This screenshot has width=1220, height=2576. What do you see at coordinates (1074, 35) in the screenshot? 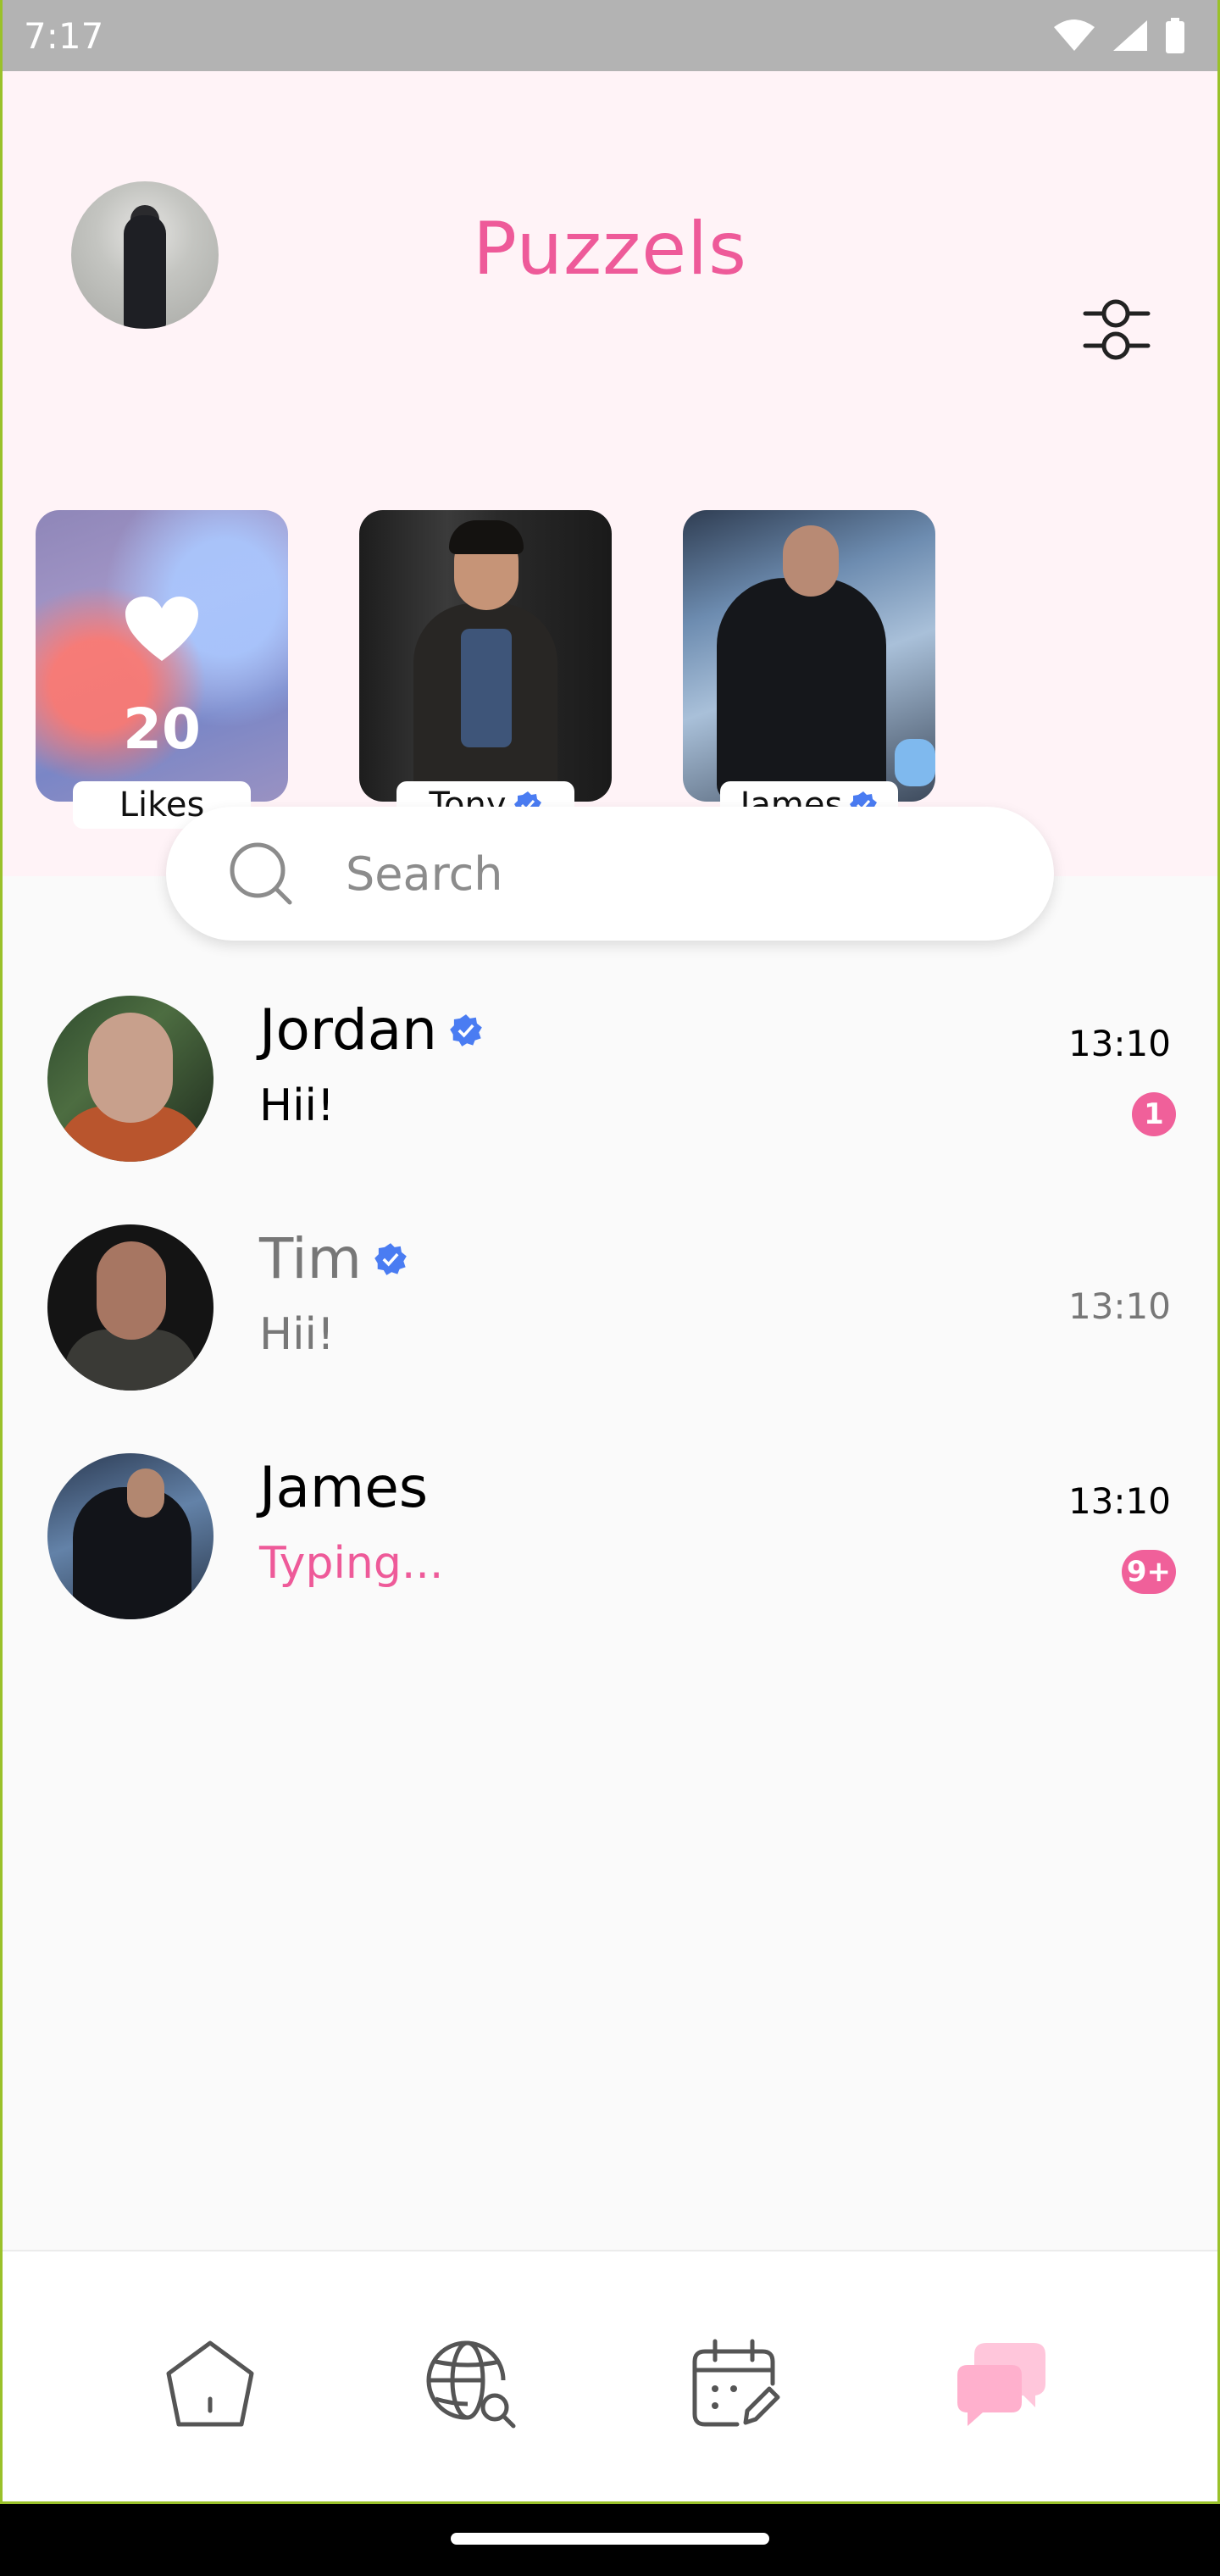
I see `wifi-icon` at bounding box center [1074, 35].